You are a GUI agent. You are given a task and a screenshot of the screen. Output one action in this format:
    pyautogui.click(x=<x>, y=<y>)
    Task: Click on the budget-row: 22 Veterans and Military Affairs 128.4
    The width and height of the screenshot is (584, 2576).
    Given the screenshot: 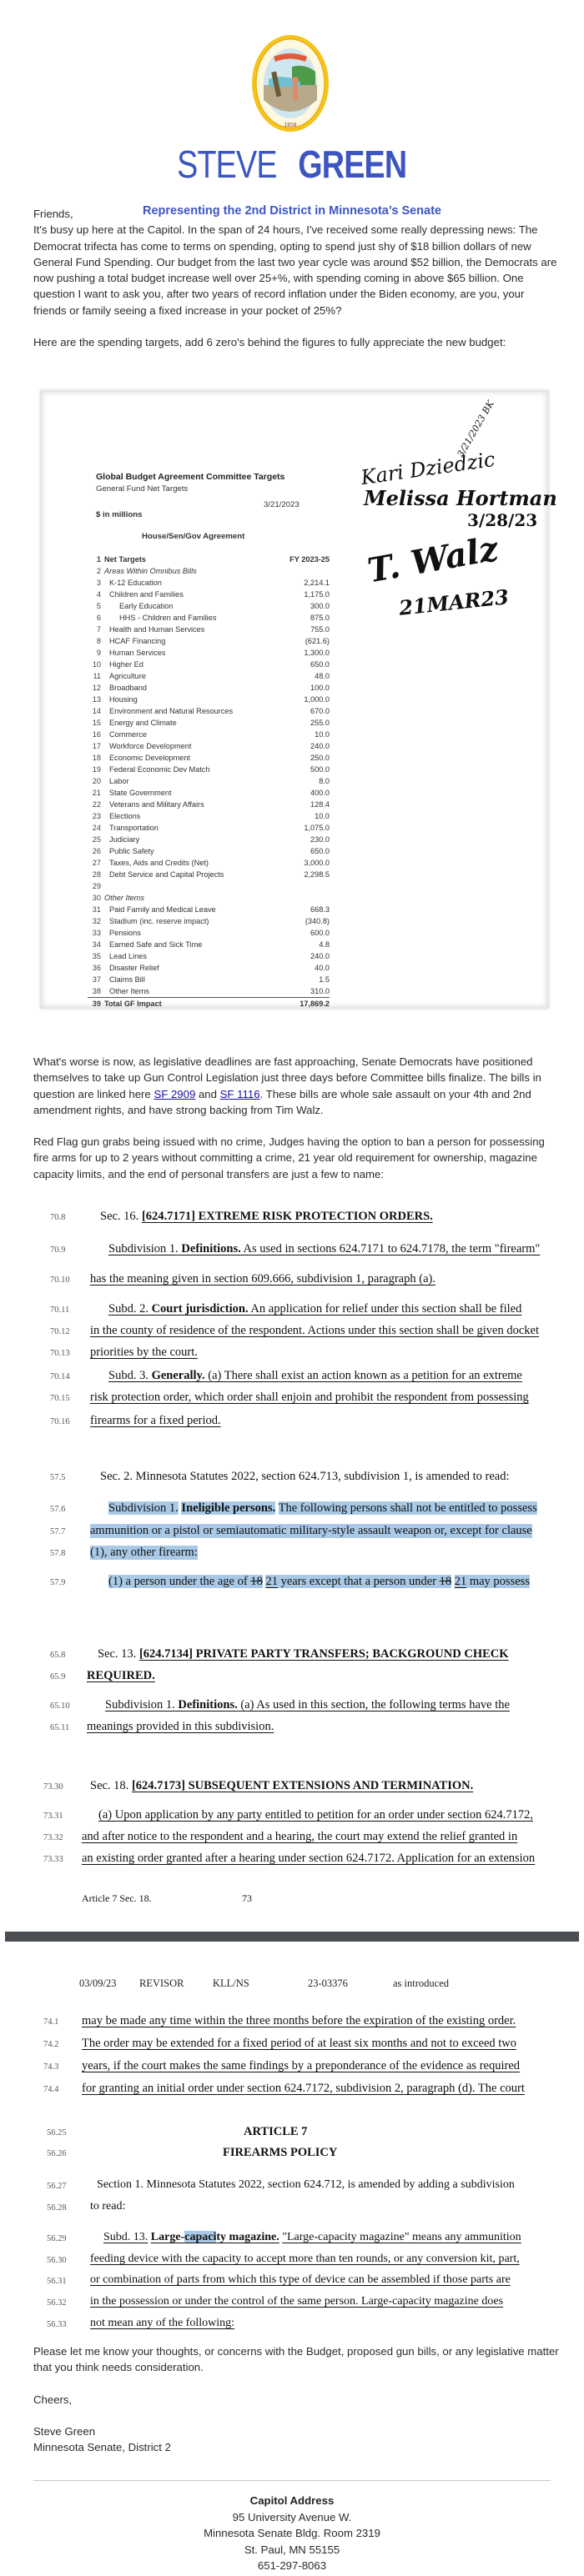 What is the action you would take?
    pyautogui.click(x=209, y=804)
    